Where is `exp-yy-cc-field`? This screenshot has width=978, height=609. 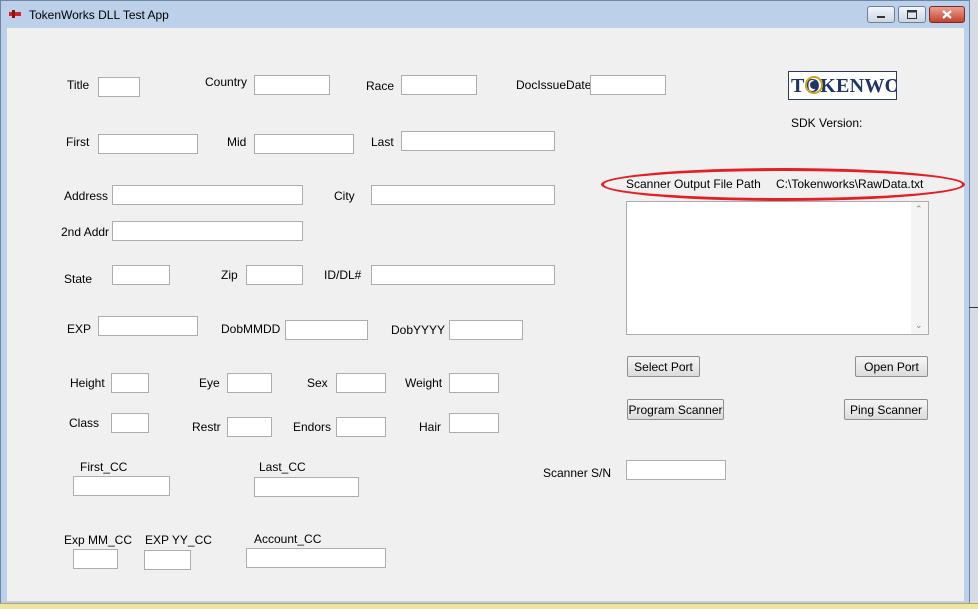
exp-yy-cc-field is located at coordinates (167, 560).